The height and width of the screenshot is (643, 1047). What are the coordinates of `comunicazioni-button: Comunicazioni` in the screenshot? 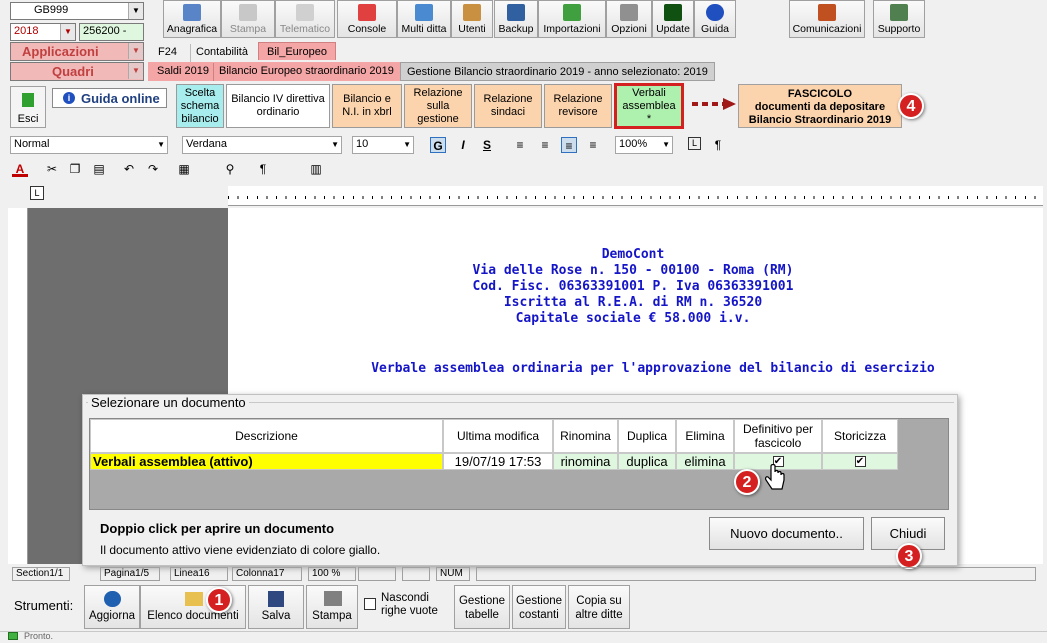 It's located at (827, 19).